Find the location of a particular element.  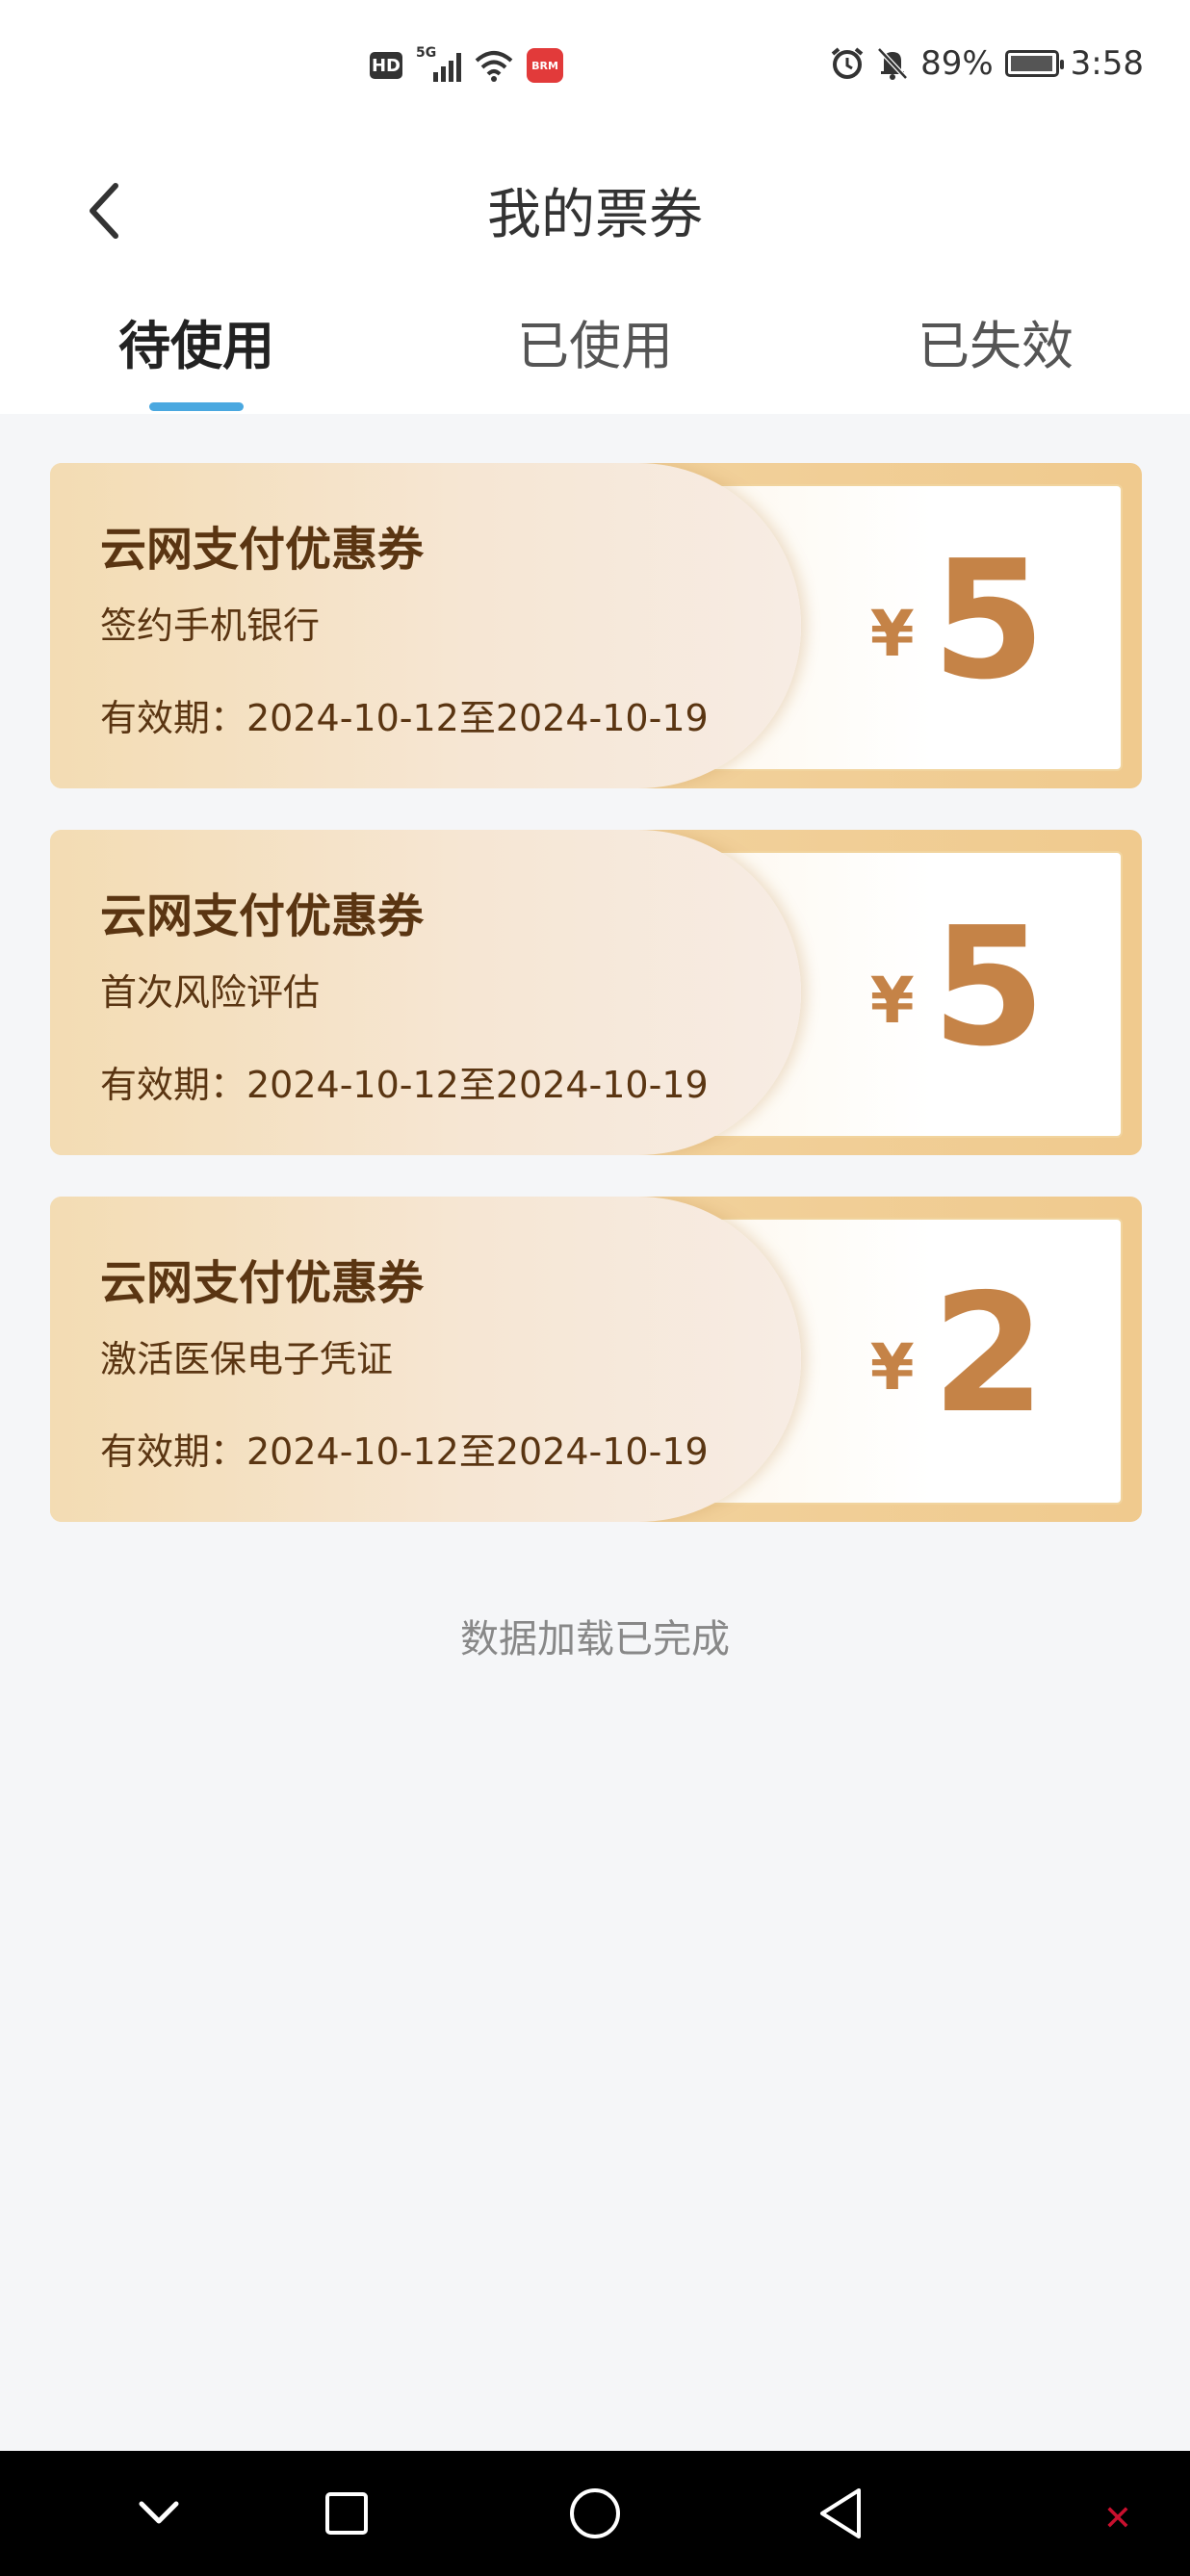

tab-used: 已使用 is located at coordinates (595, 341).